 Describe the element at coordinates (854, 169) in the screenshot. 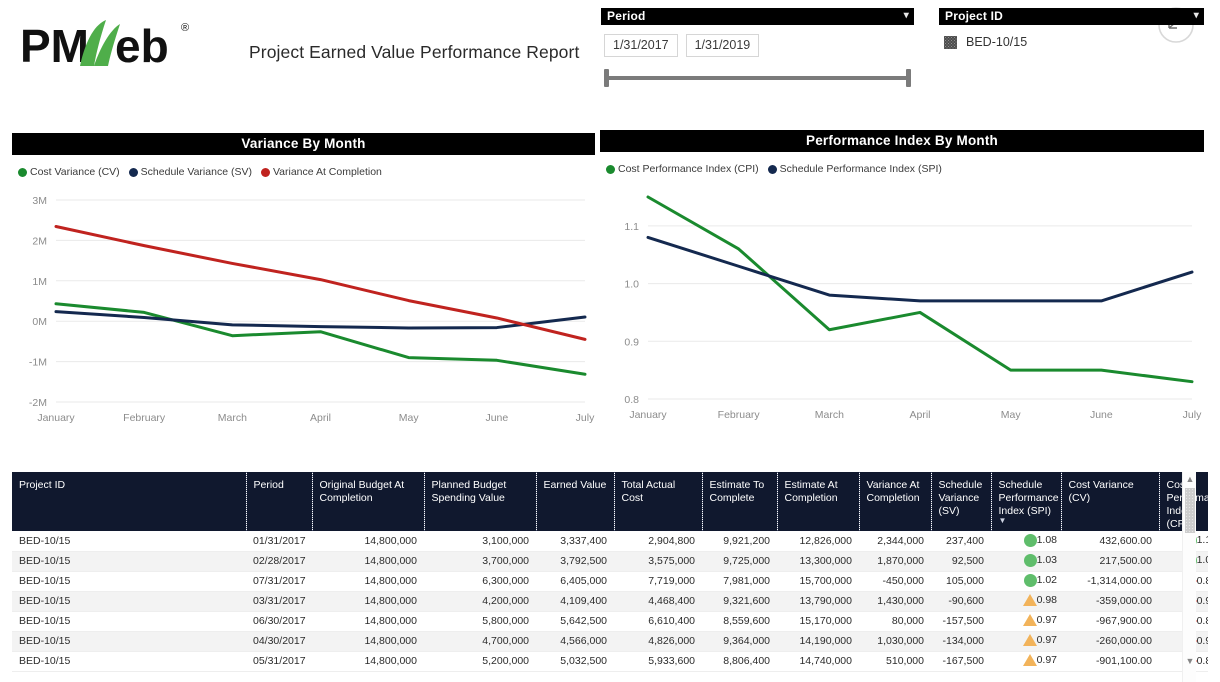

I see `legend-item-spi: Schedule Performance Index (SPI)` at that location.